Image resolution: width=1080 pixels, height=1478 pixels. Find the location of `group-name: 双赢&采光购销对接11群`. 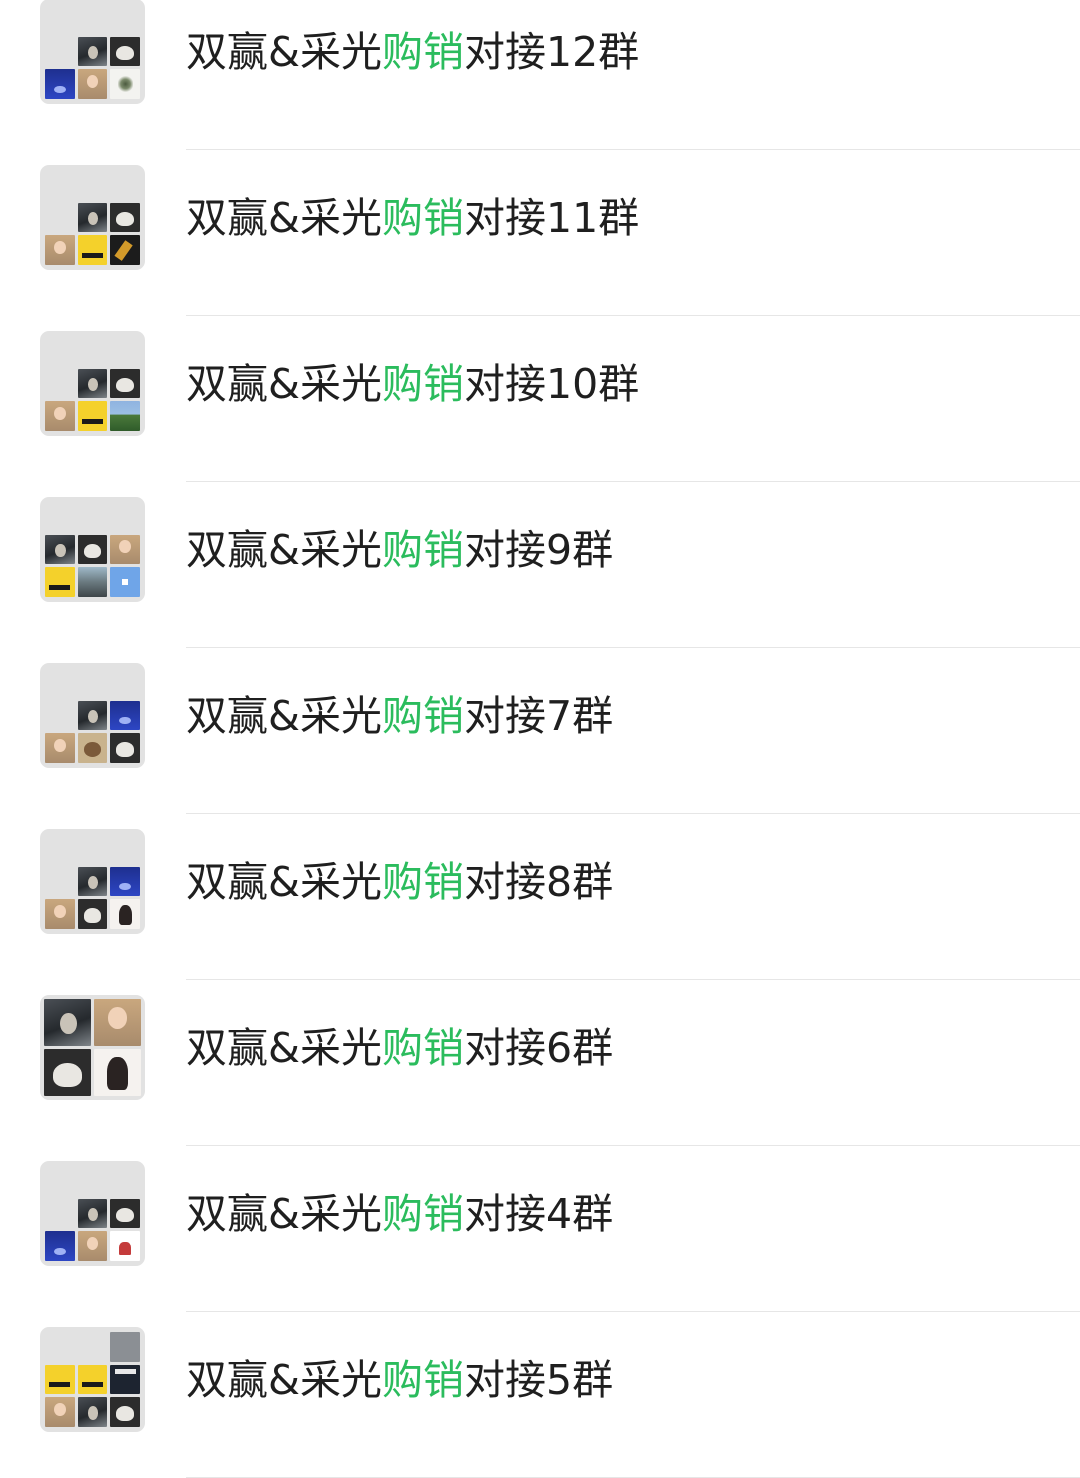

group-name: 双赢&采光购销对接11群 is located at coordinates (412, 218).